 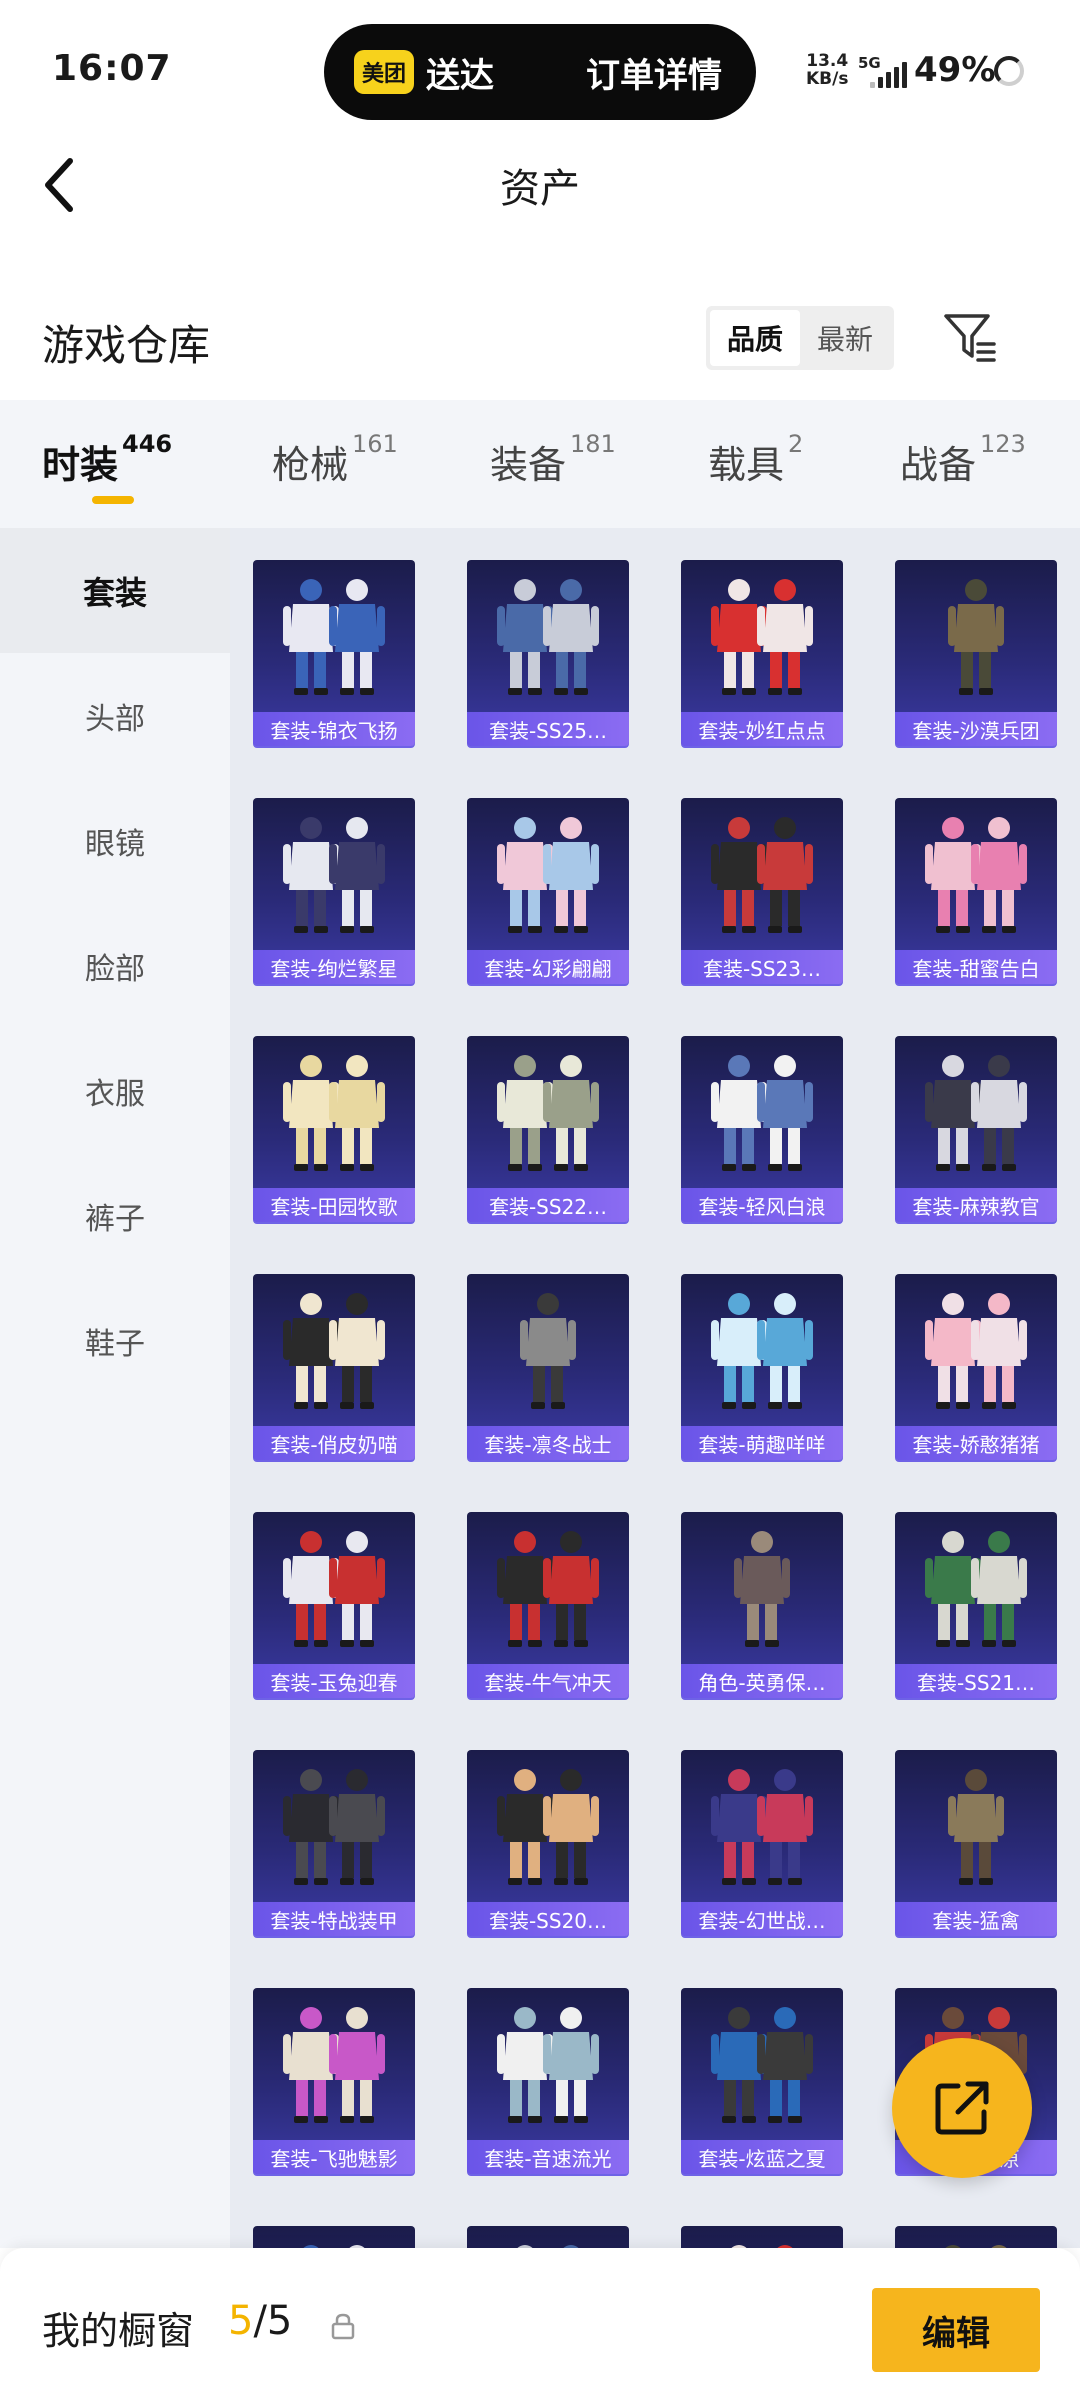 What do you see at coordinates (827, 61) in the screenshot?
I see `network-speed-value: 13.4` at bounding box center [827, 61].